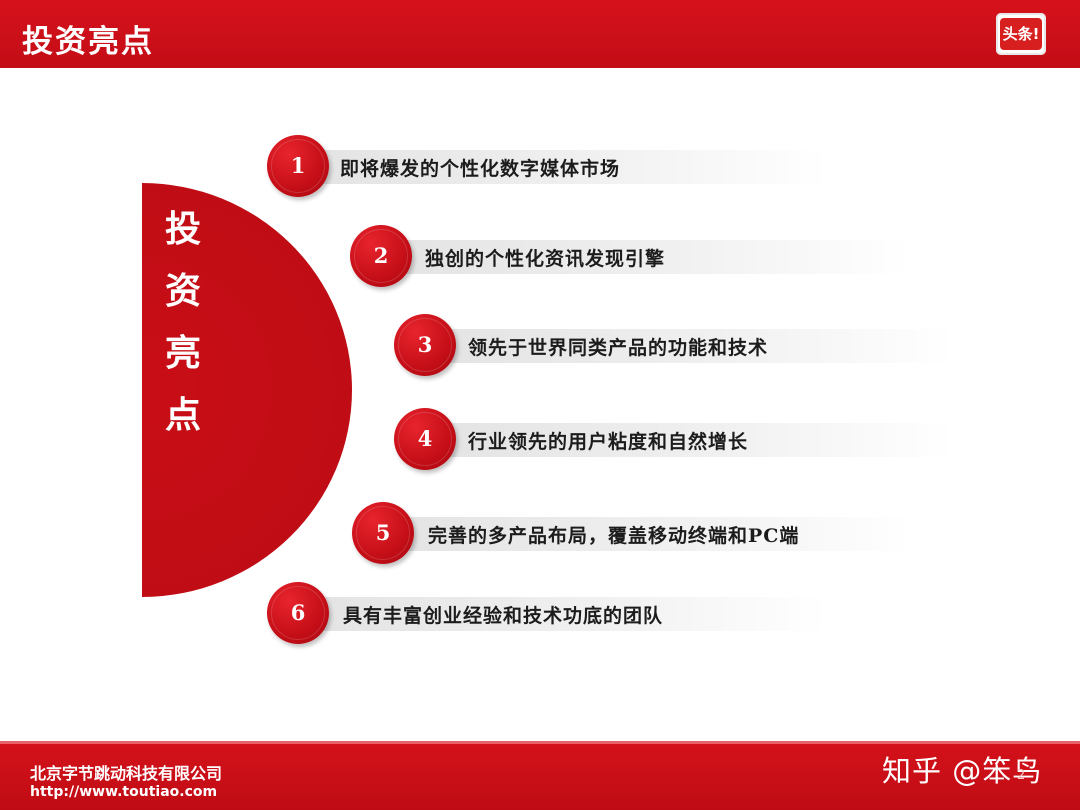 The height and width of the screenshot is (810, 1080). I want to click on toutiao-logo: 头条!, so click(1021, 34).